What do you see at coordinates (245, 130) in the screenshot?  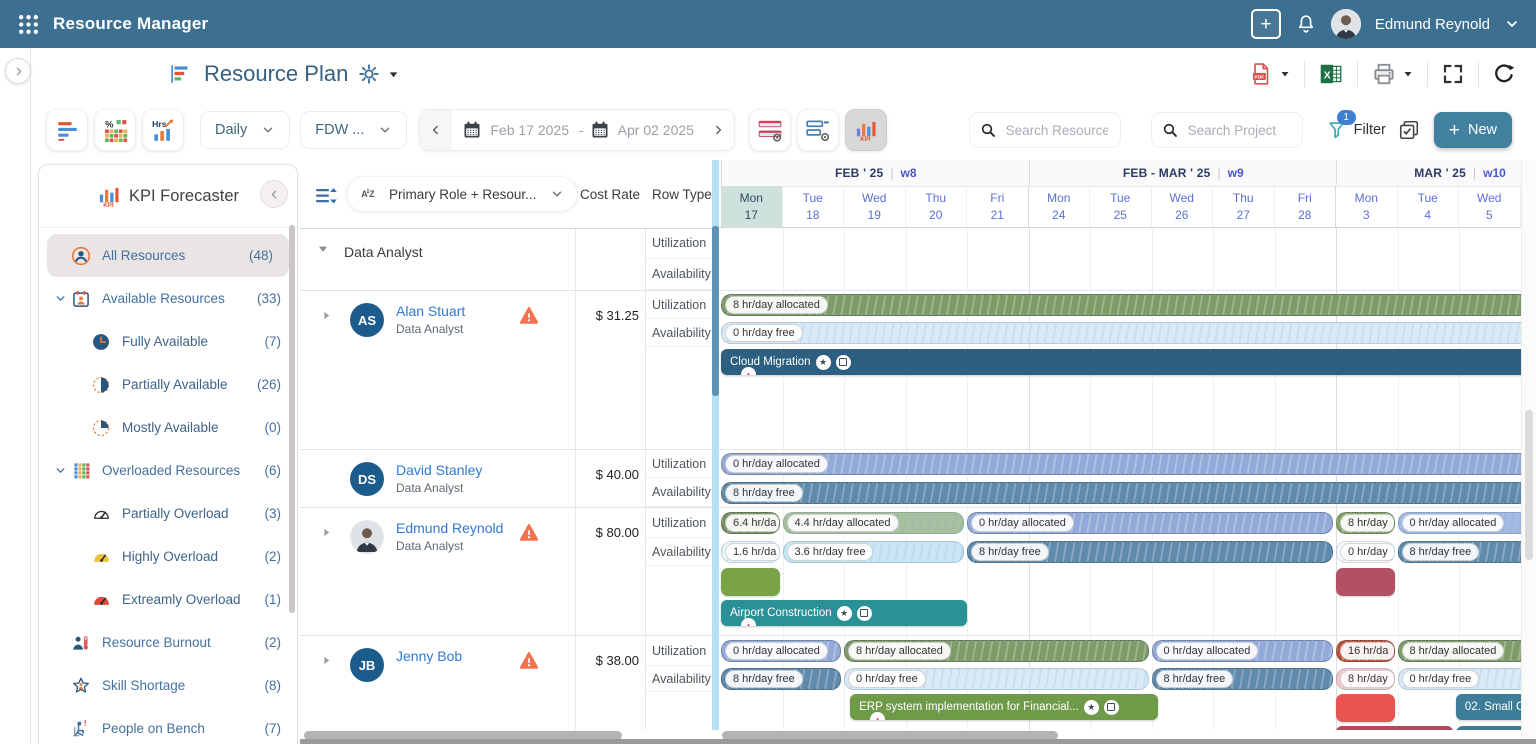 I see `granularity-select: Daily` at bounding box center [245, 130].